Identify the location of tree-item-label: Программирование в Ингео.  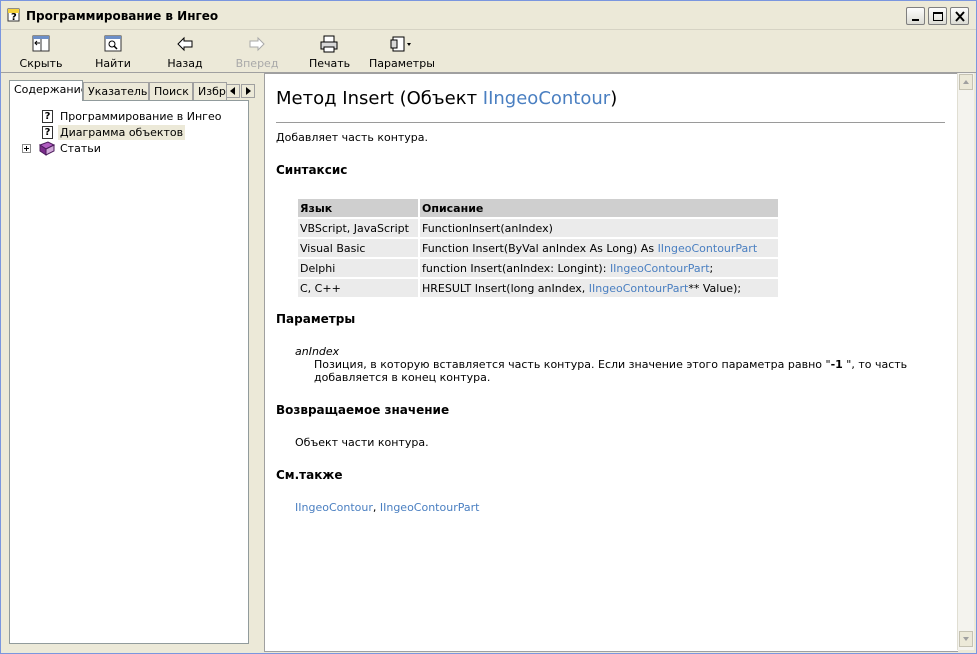
(141, 116).